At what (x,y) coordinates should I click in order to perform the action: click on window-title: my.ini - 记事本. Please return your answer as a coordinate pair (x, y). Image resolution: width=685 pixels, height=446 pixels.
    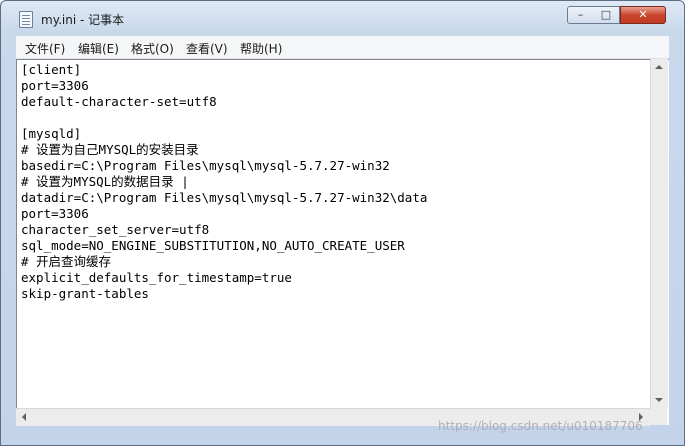
    Looking at the image, I should click on (83, 20).